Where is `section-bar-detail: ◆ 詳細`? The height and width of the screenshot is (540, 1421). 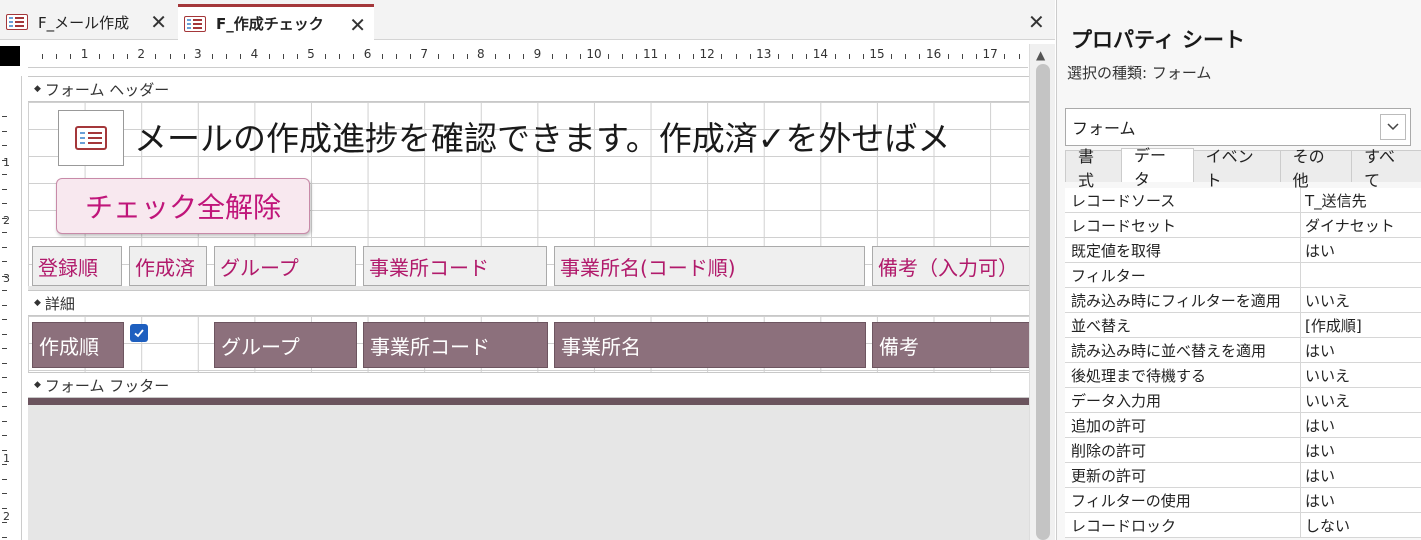
section-bar-detail: ◆ 詳細 is located at coordinates (528, 303).